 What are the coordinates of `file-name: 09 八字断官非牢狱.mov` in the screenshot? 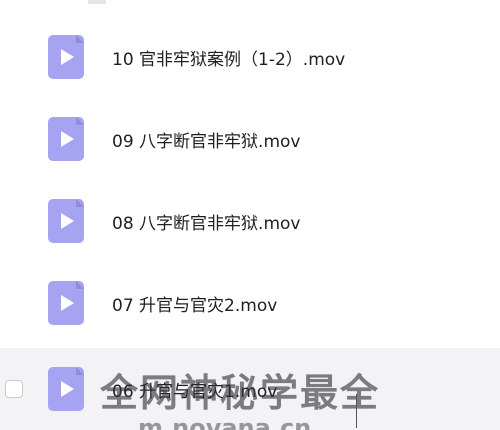 It's located at (206, 139).